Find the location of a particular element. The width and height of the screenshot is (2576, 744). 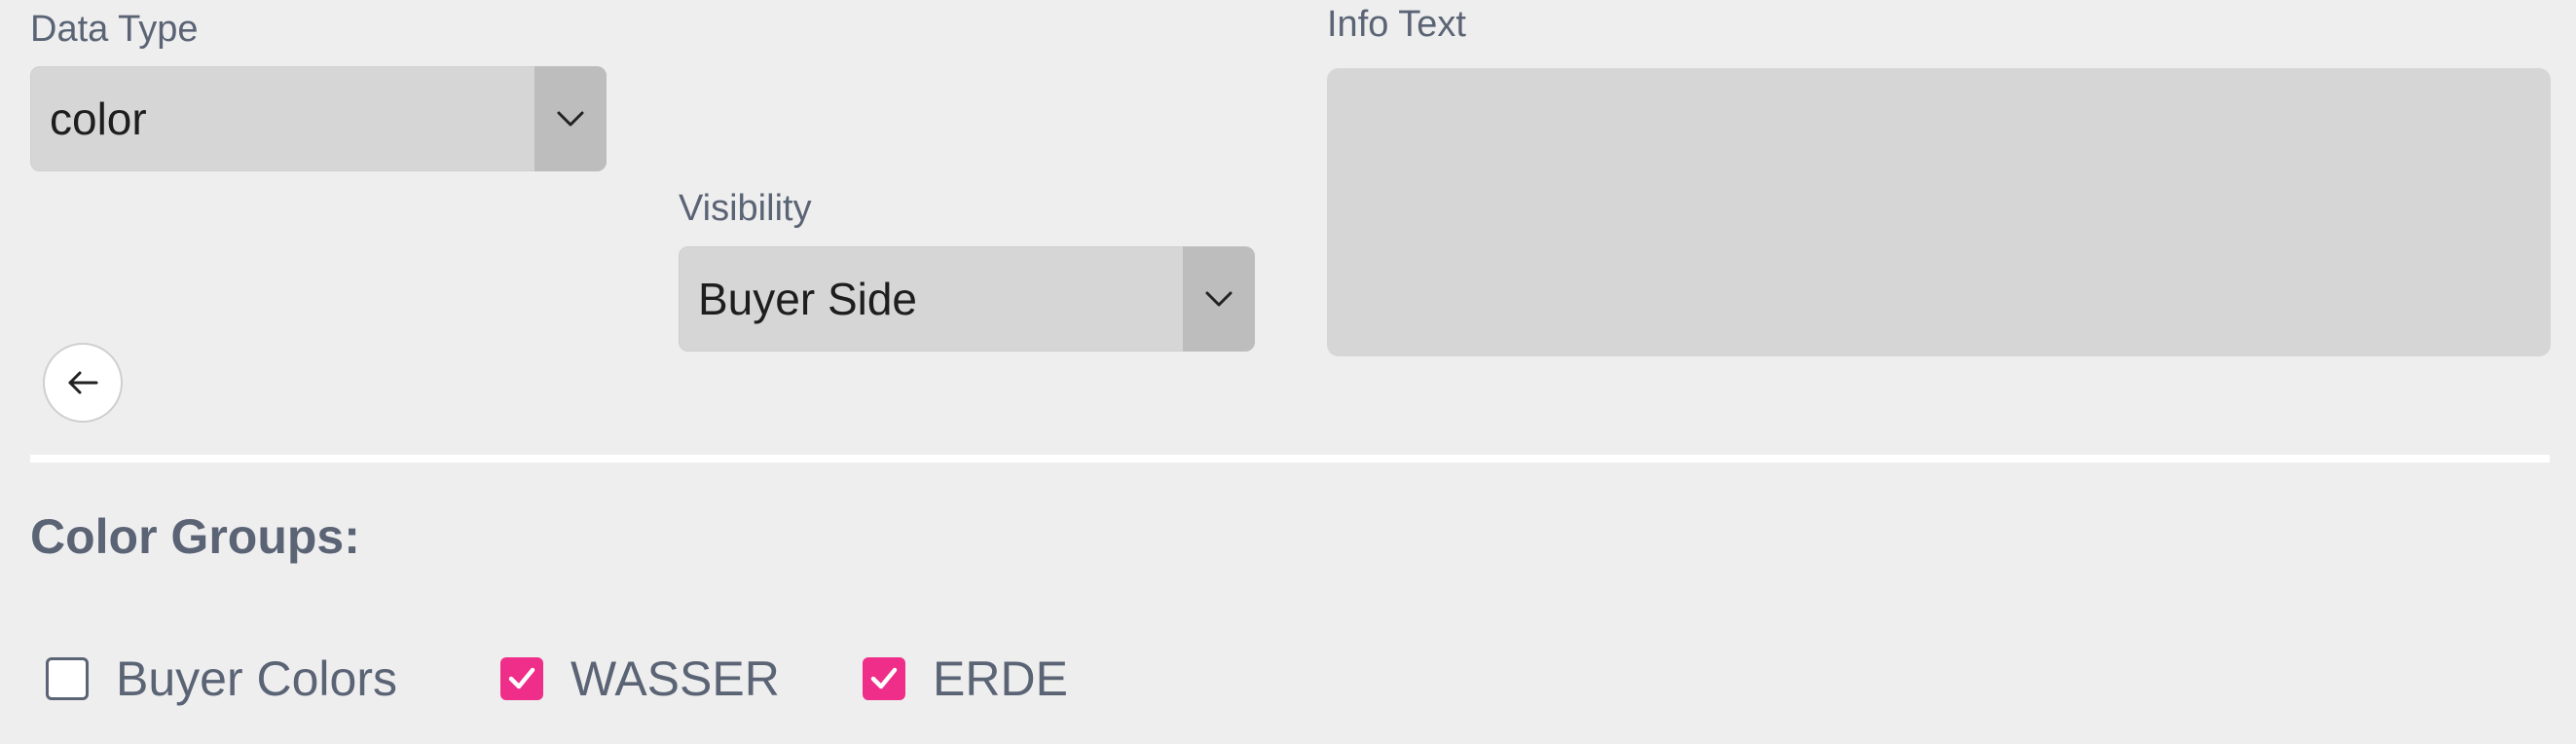

visibility-label: Visibility is located at coordinates (745, 208).